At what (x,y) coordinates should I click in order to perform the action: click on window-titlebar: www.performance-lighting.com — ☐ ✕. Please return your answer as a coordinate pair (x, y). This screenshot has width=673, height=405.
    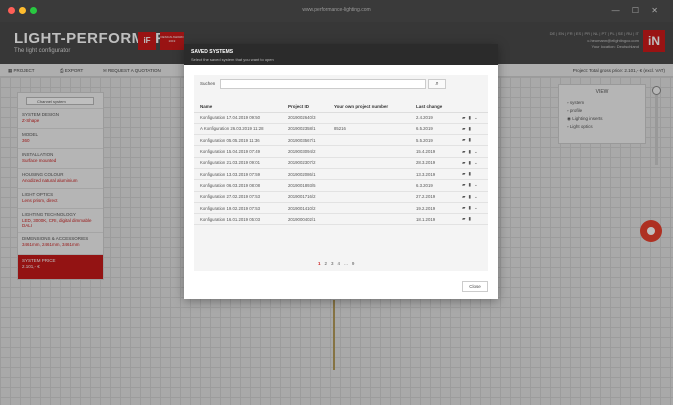
    Looking at the image, I should click on (336, 11).